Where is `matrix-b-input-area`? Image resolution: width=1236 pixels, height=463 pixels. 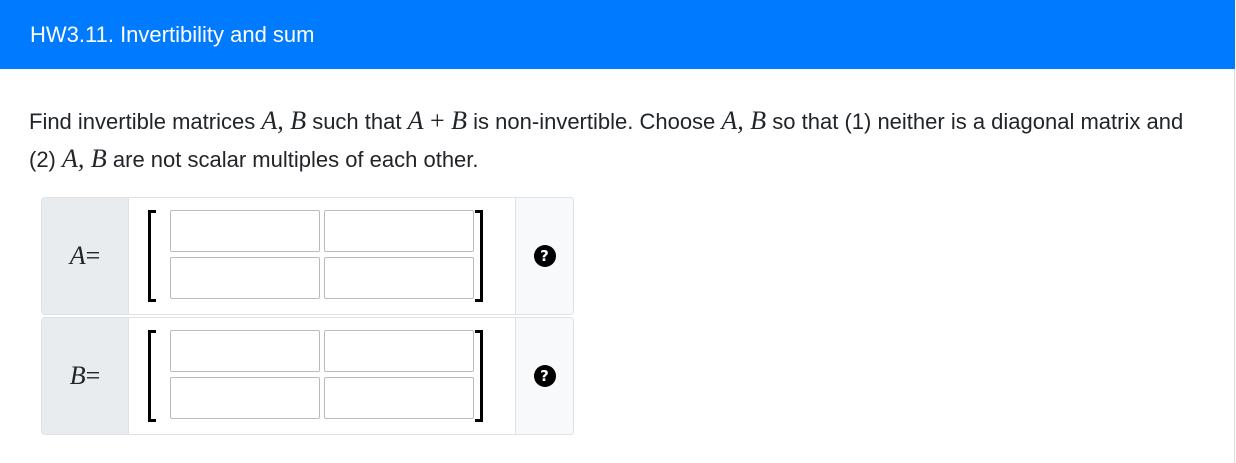 matrix-b-input-area is located at coordinates (322, 376).